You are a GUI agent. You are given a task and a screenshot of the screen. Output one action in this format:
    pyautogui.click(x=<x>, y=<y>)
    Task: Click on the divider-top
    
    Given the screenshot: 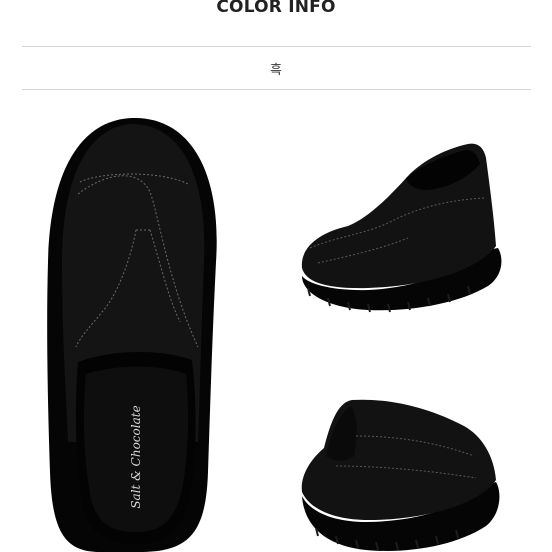 What is the action you would take?
    pyautogui.click(x=276, y=46)
    